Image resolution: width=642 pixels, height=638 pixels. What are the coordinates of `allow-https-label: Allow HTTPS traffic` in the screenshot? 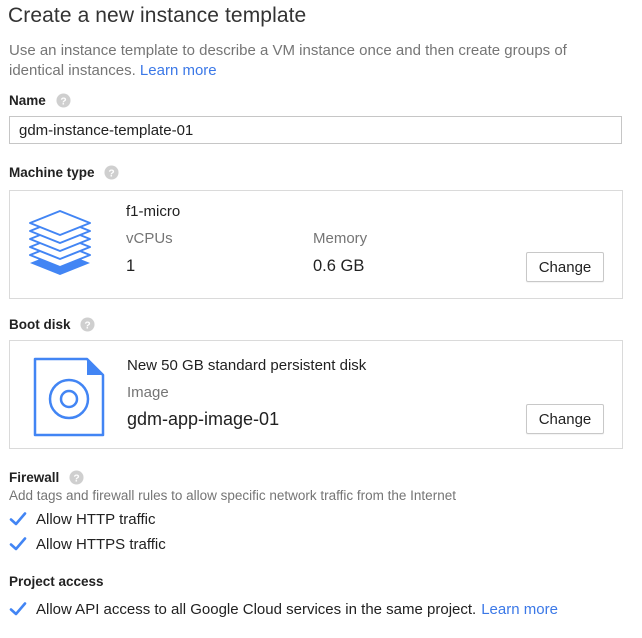 It's located at (101, 544).